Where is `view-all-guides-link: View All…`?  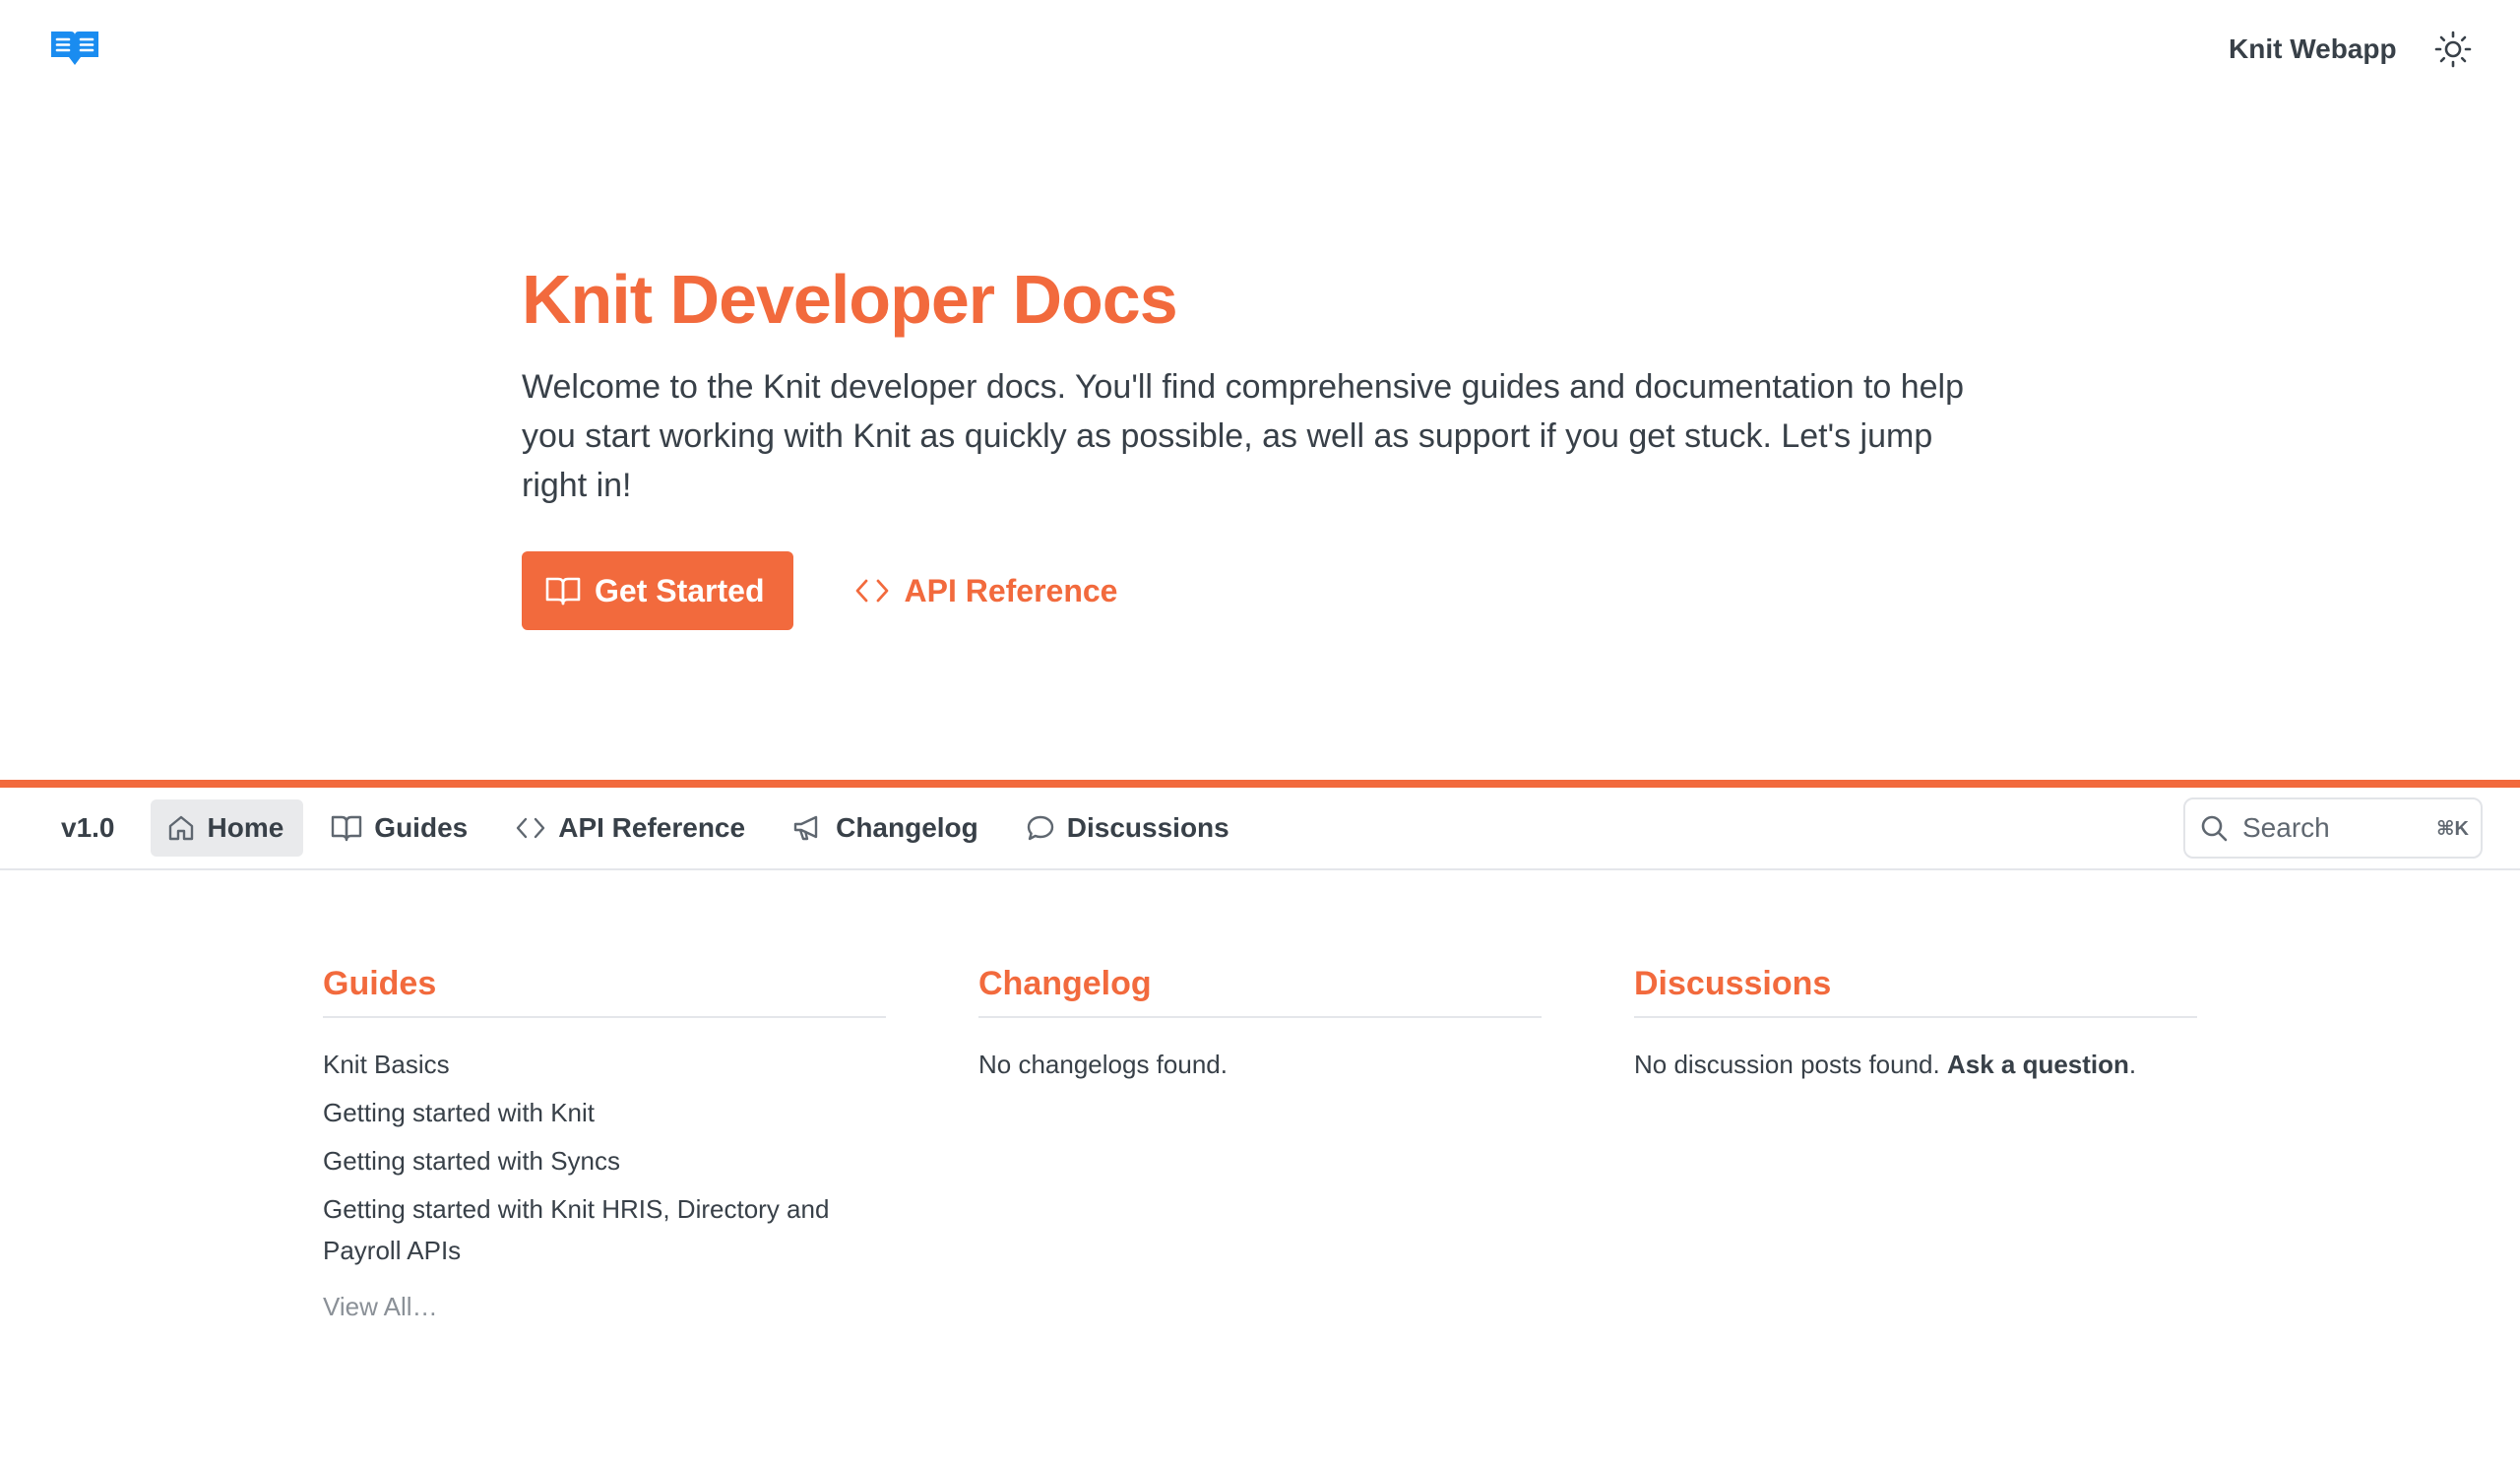 view-all-guides-link: View All… is located at coordinates (380, 1307).